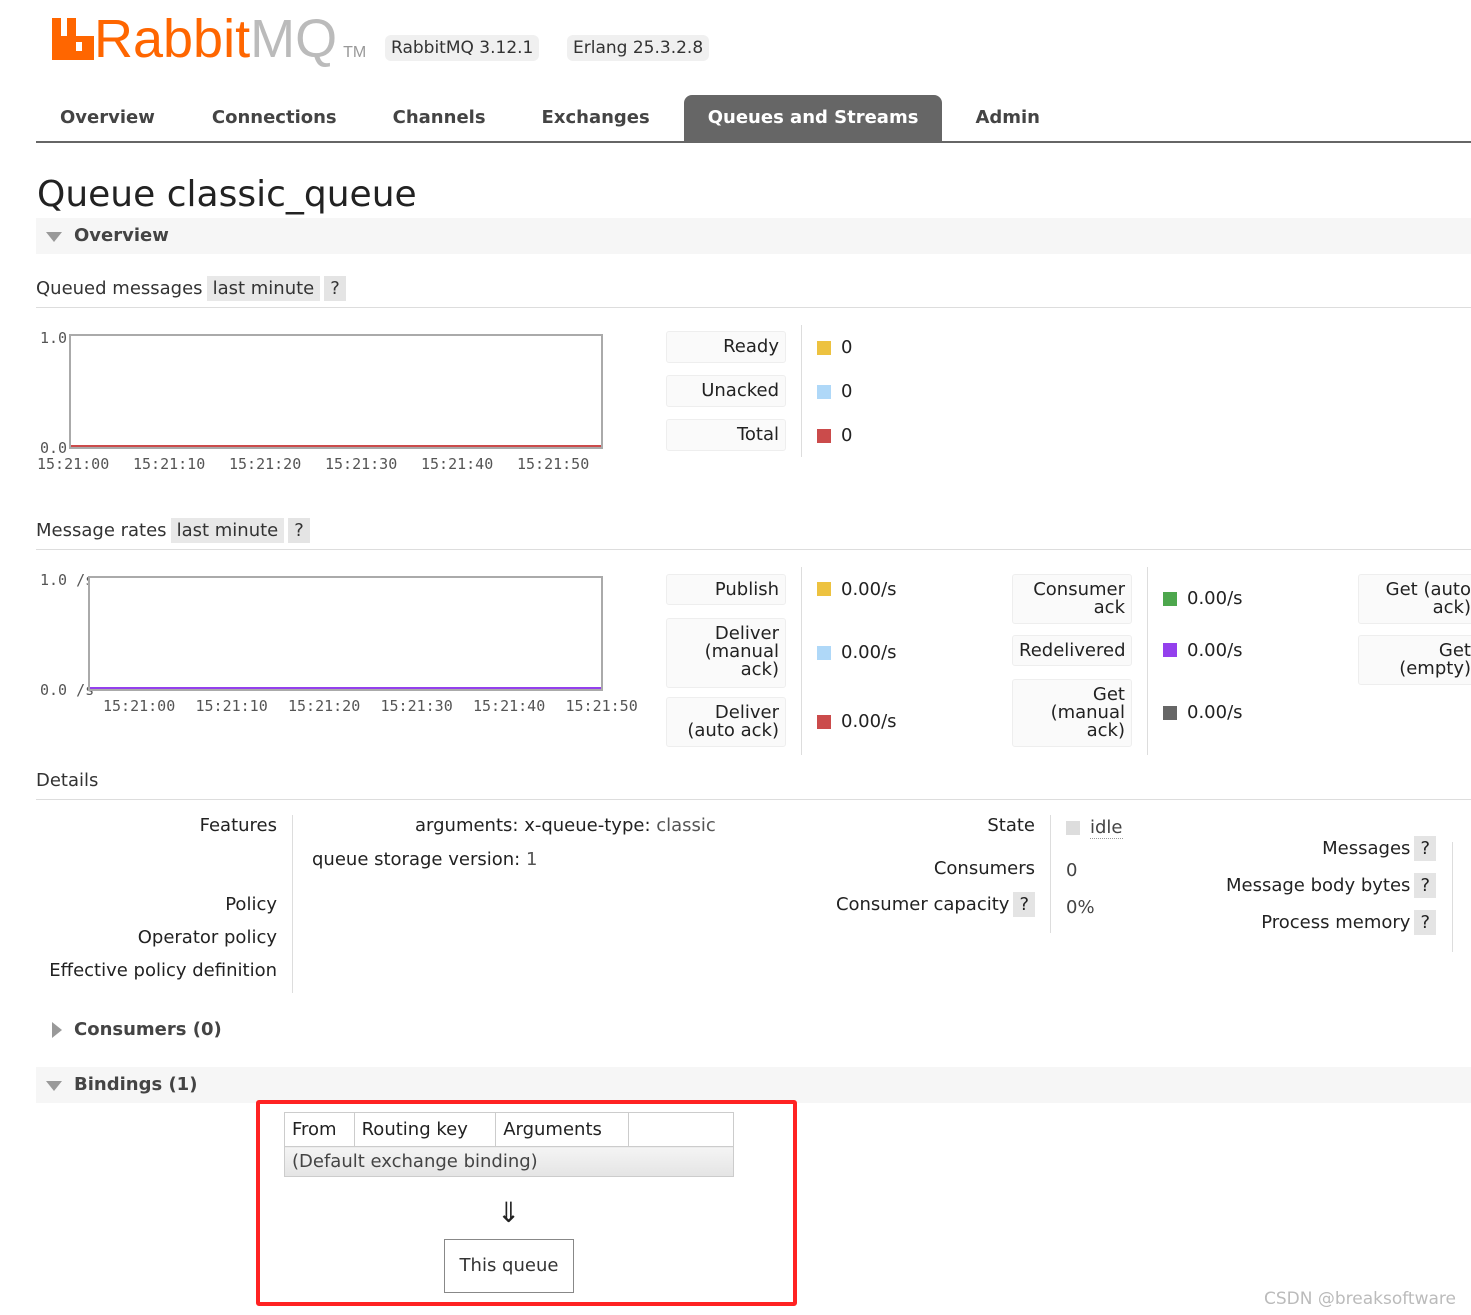 The width and height of the screenshot is (1471, 1315). I want to click on tab-connections: Connections, so click(270, 118).